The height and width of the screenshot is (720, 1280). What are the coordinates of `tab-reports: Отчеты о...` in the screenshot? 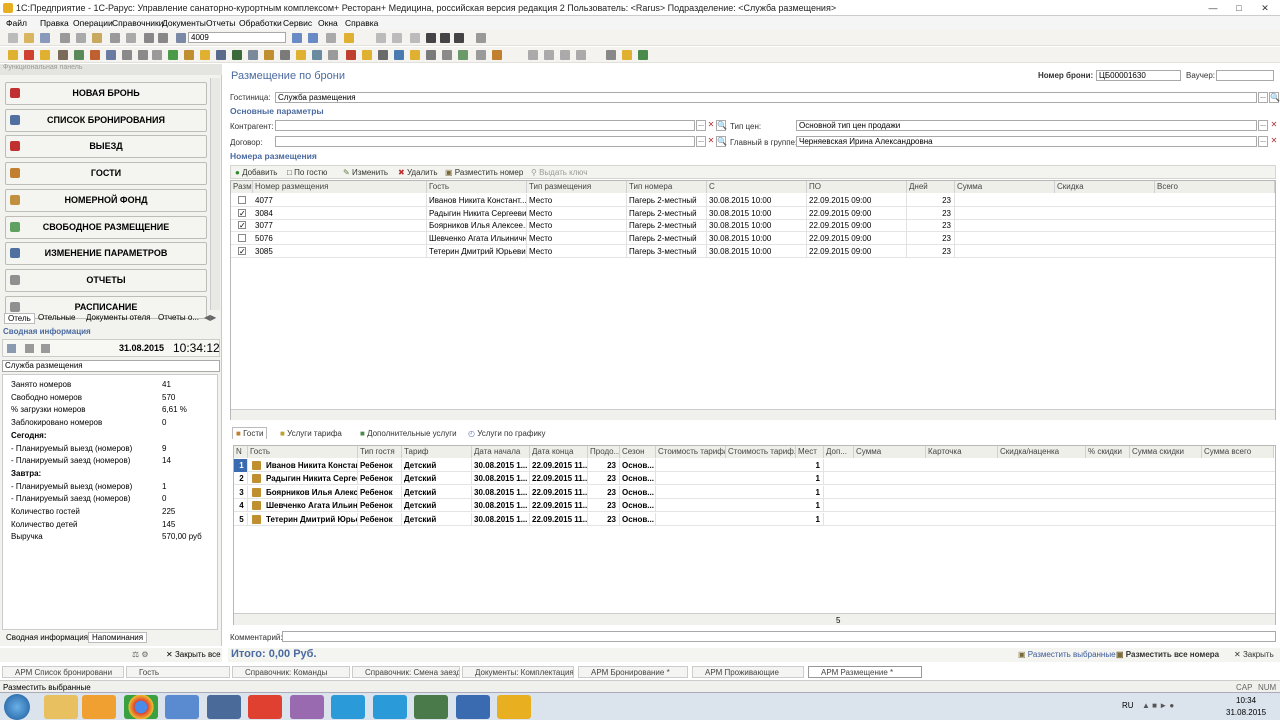 It's located at (178, 317).